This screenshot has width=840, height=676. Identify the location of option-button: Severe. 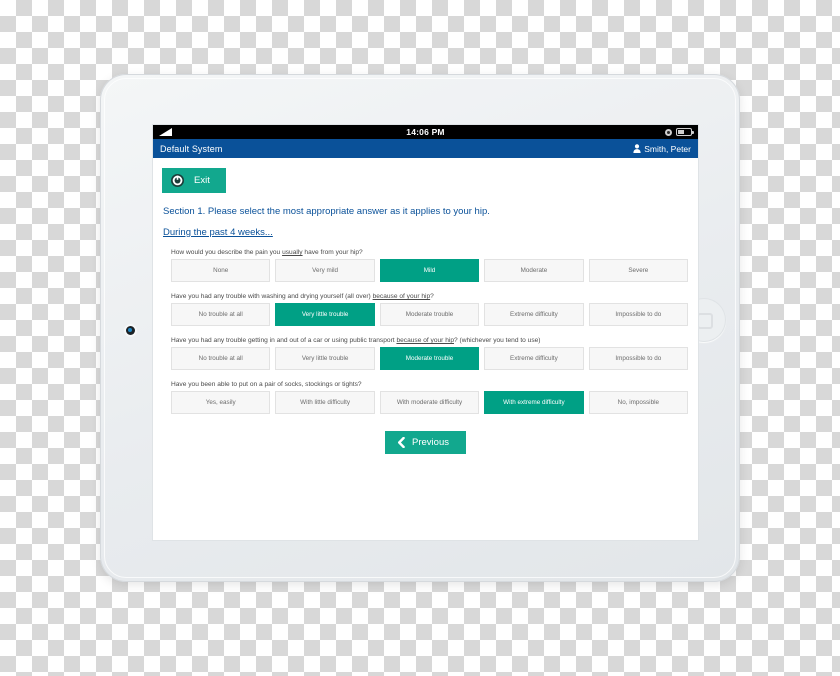
(638, 270).